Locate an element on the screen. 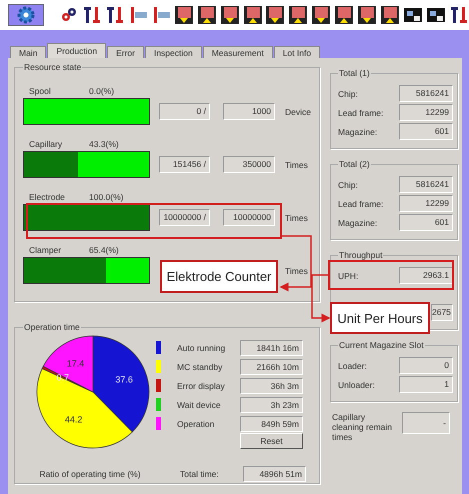  field-label: Unloader: is located at coordinates (356, 385).